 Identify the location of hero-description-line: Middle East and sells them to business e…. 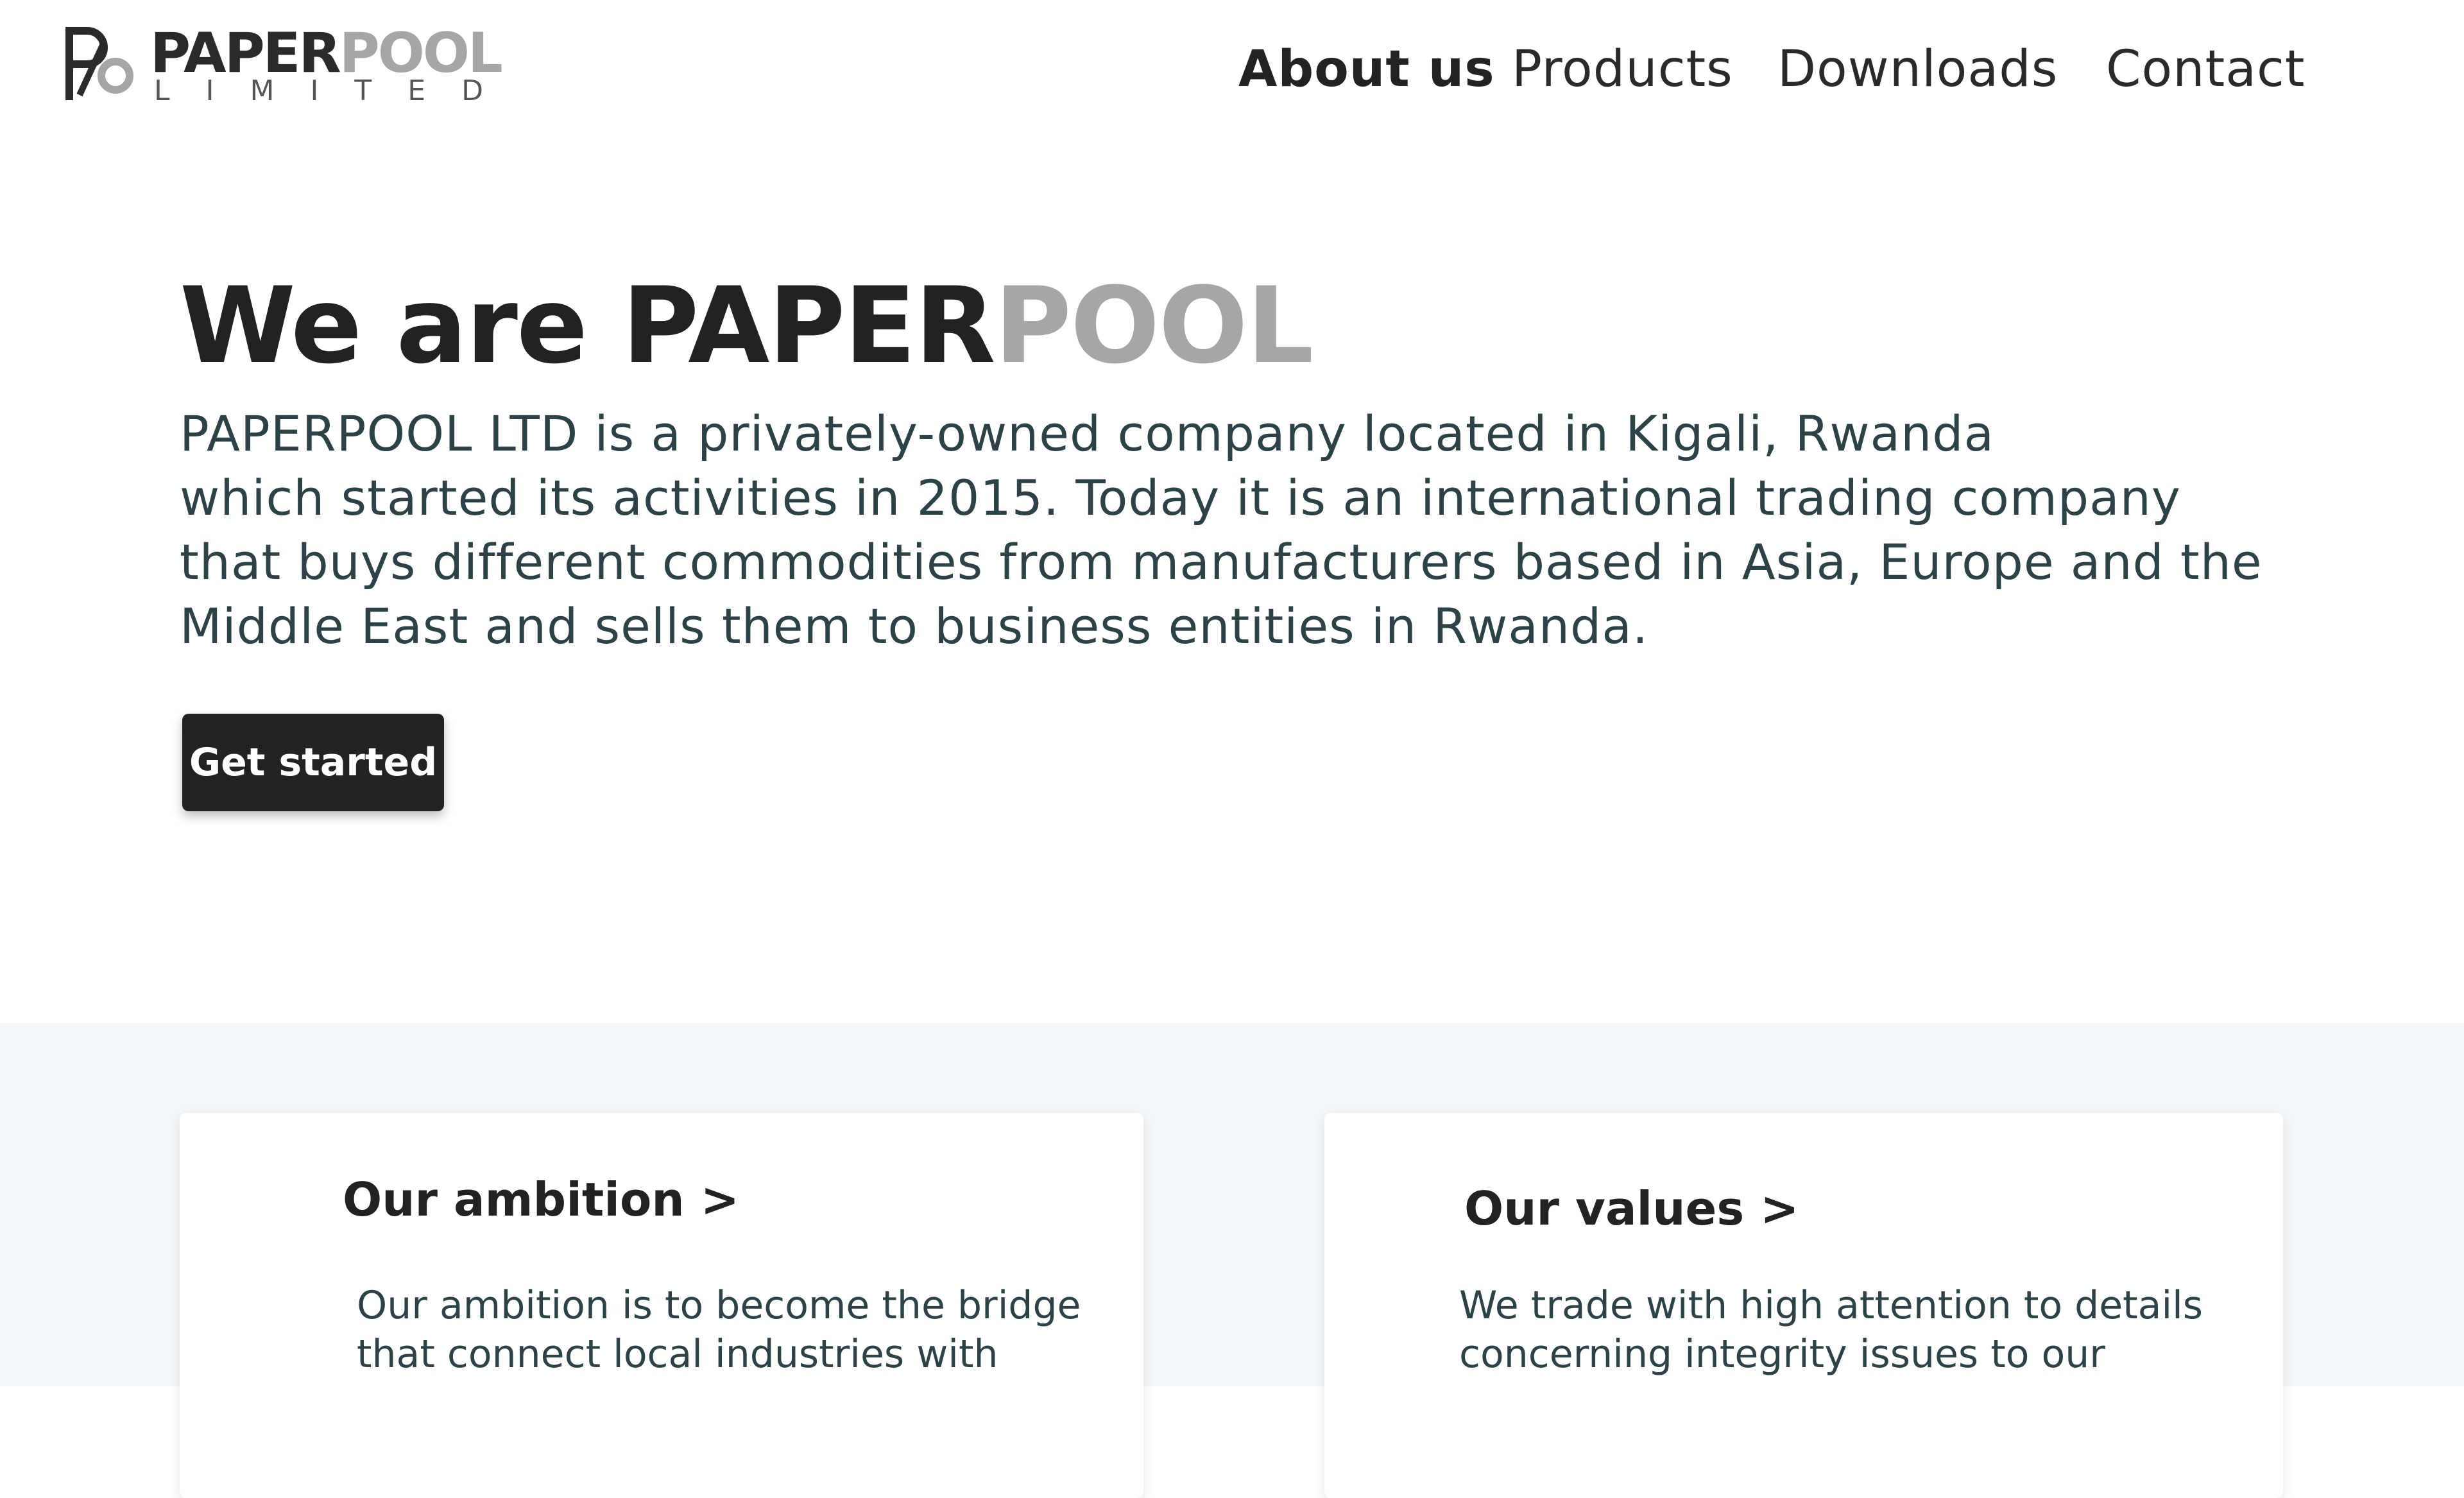
(914, 626).